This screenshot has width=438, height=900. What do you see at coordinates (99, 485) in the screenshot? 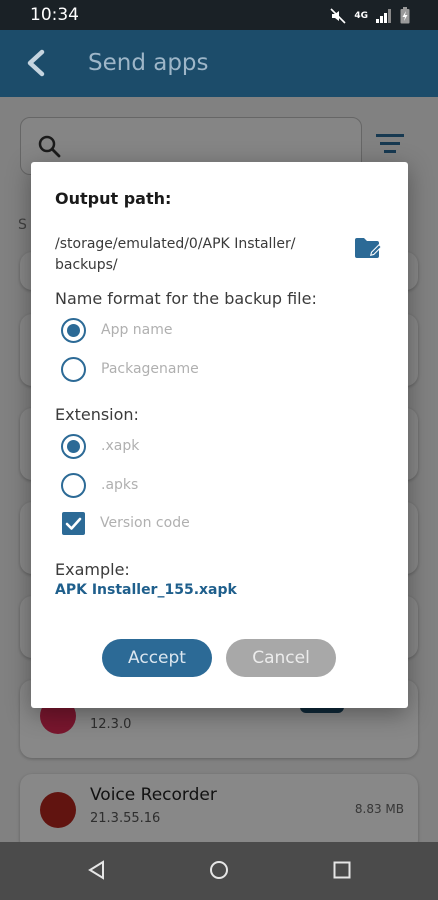
I see `radio-apks: .apks` at bounding box center [99, 485].